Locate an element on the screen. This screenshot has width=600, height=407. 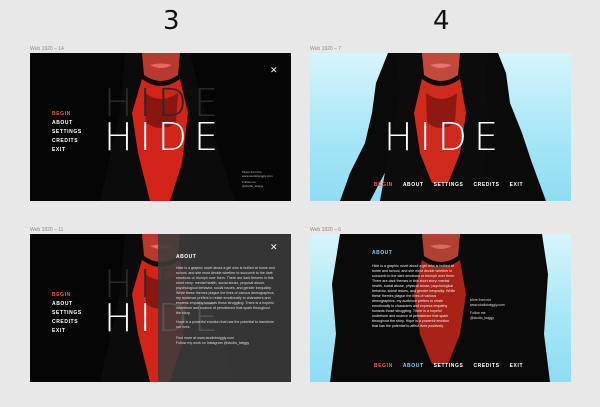
frame-label: Web 1920 – 11 is located at coordinates (47, 230).